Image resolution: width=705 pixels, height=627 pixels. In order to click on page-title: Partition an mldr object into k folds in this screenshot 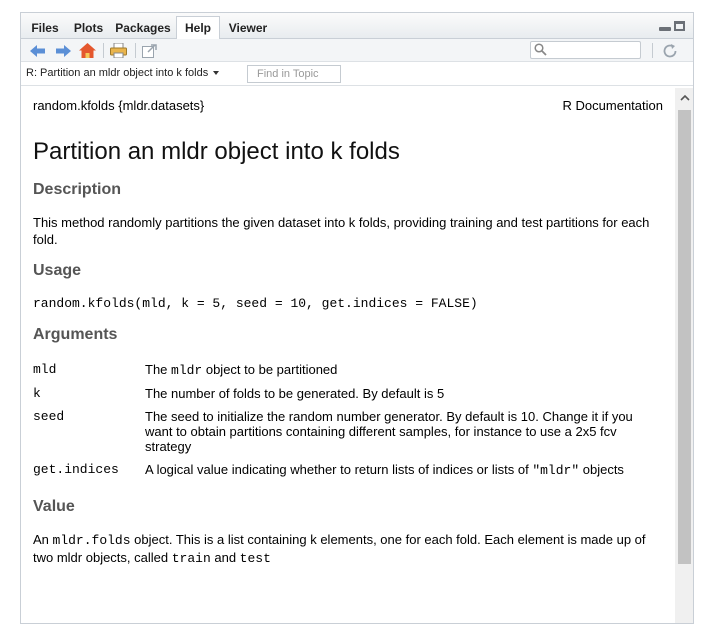, I will do `click(216, 151)`.